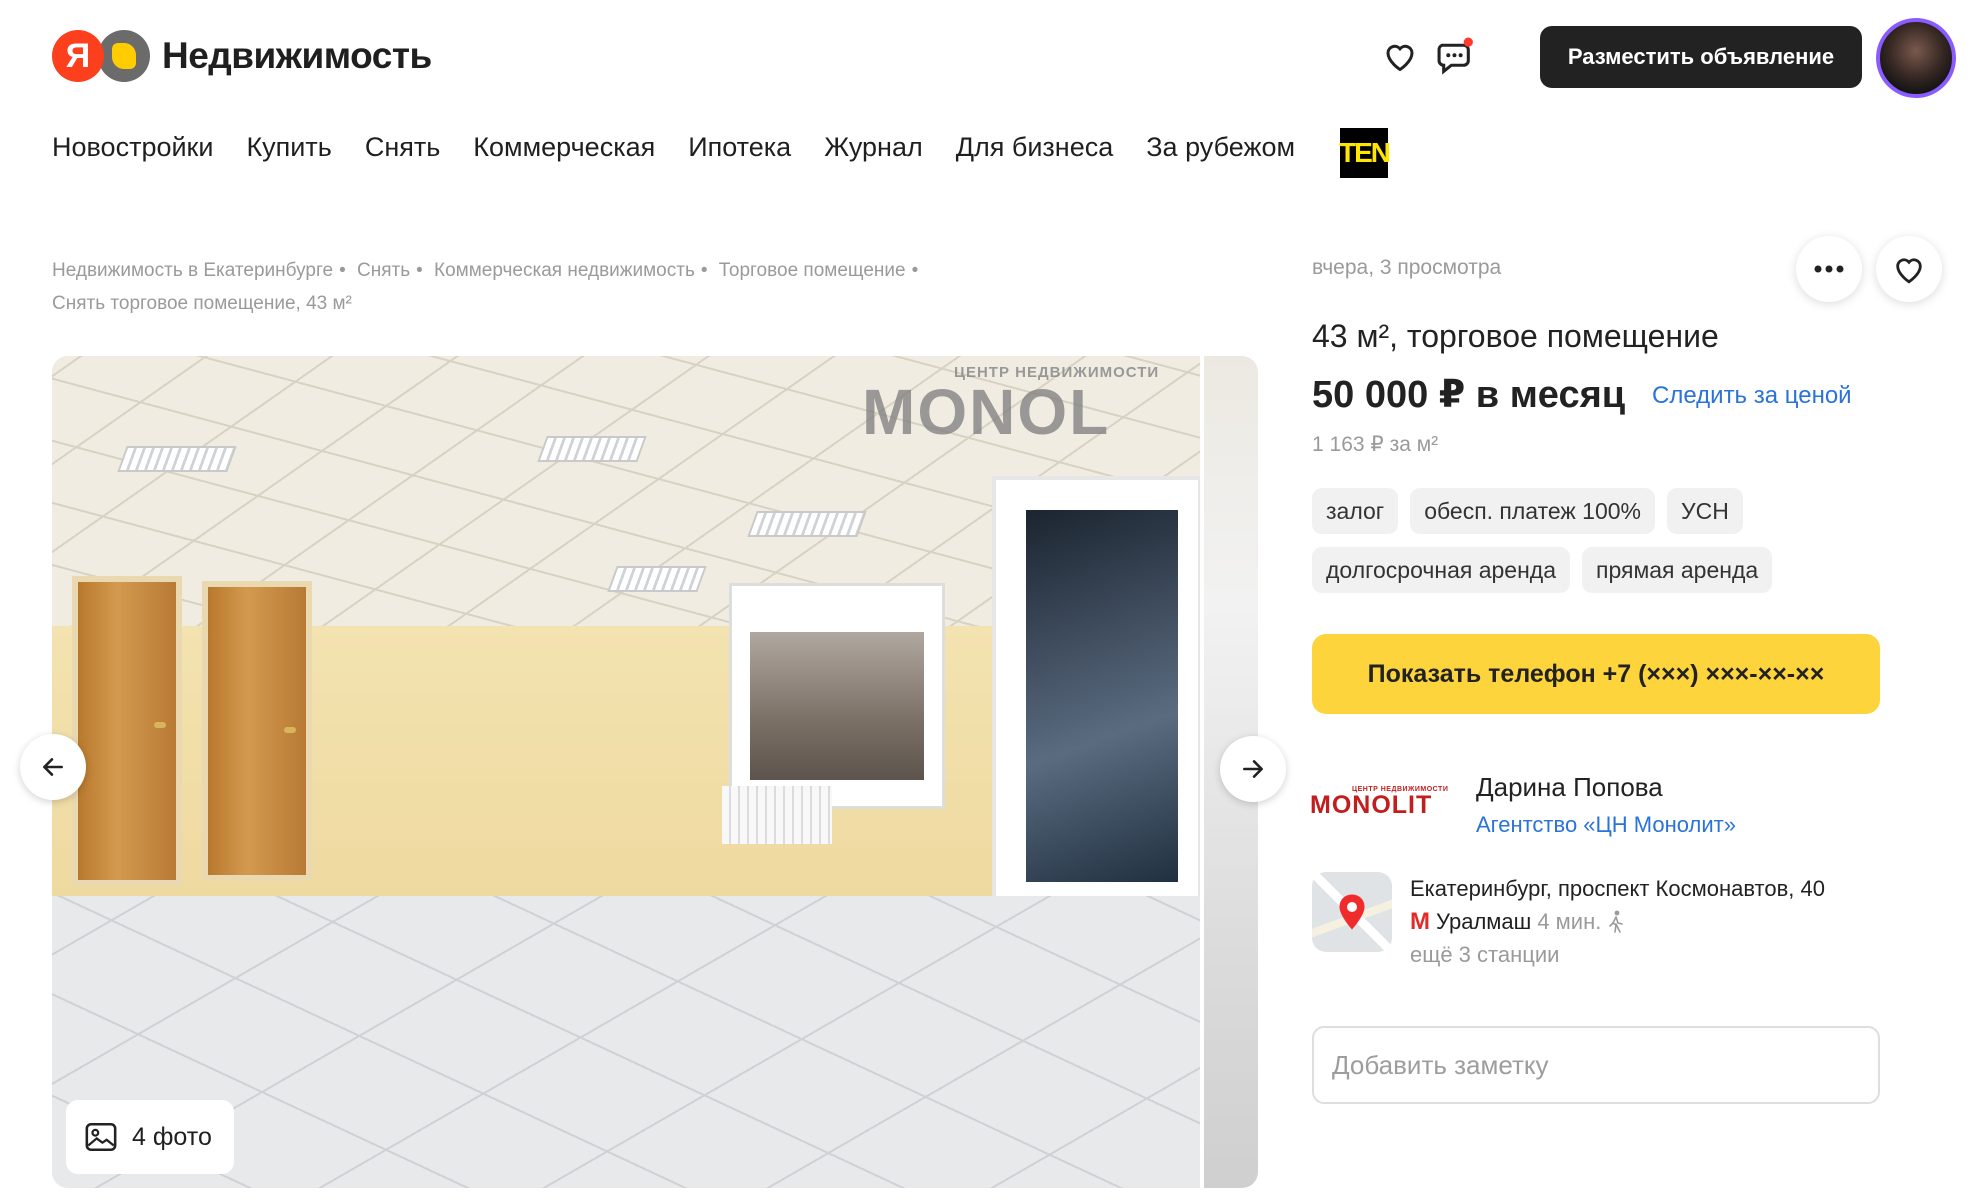 The image size is (1984, 1200). I want to click on more-options-button, so click(1829, 269).